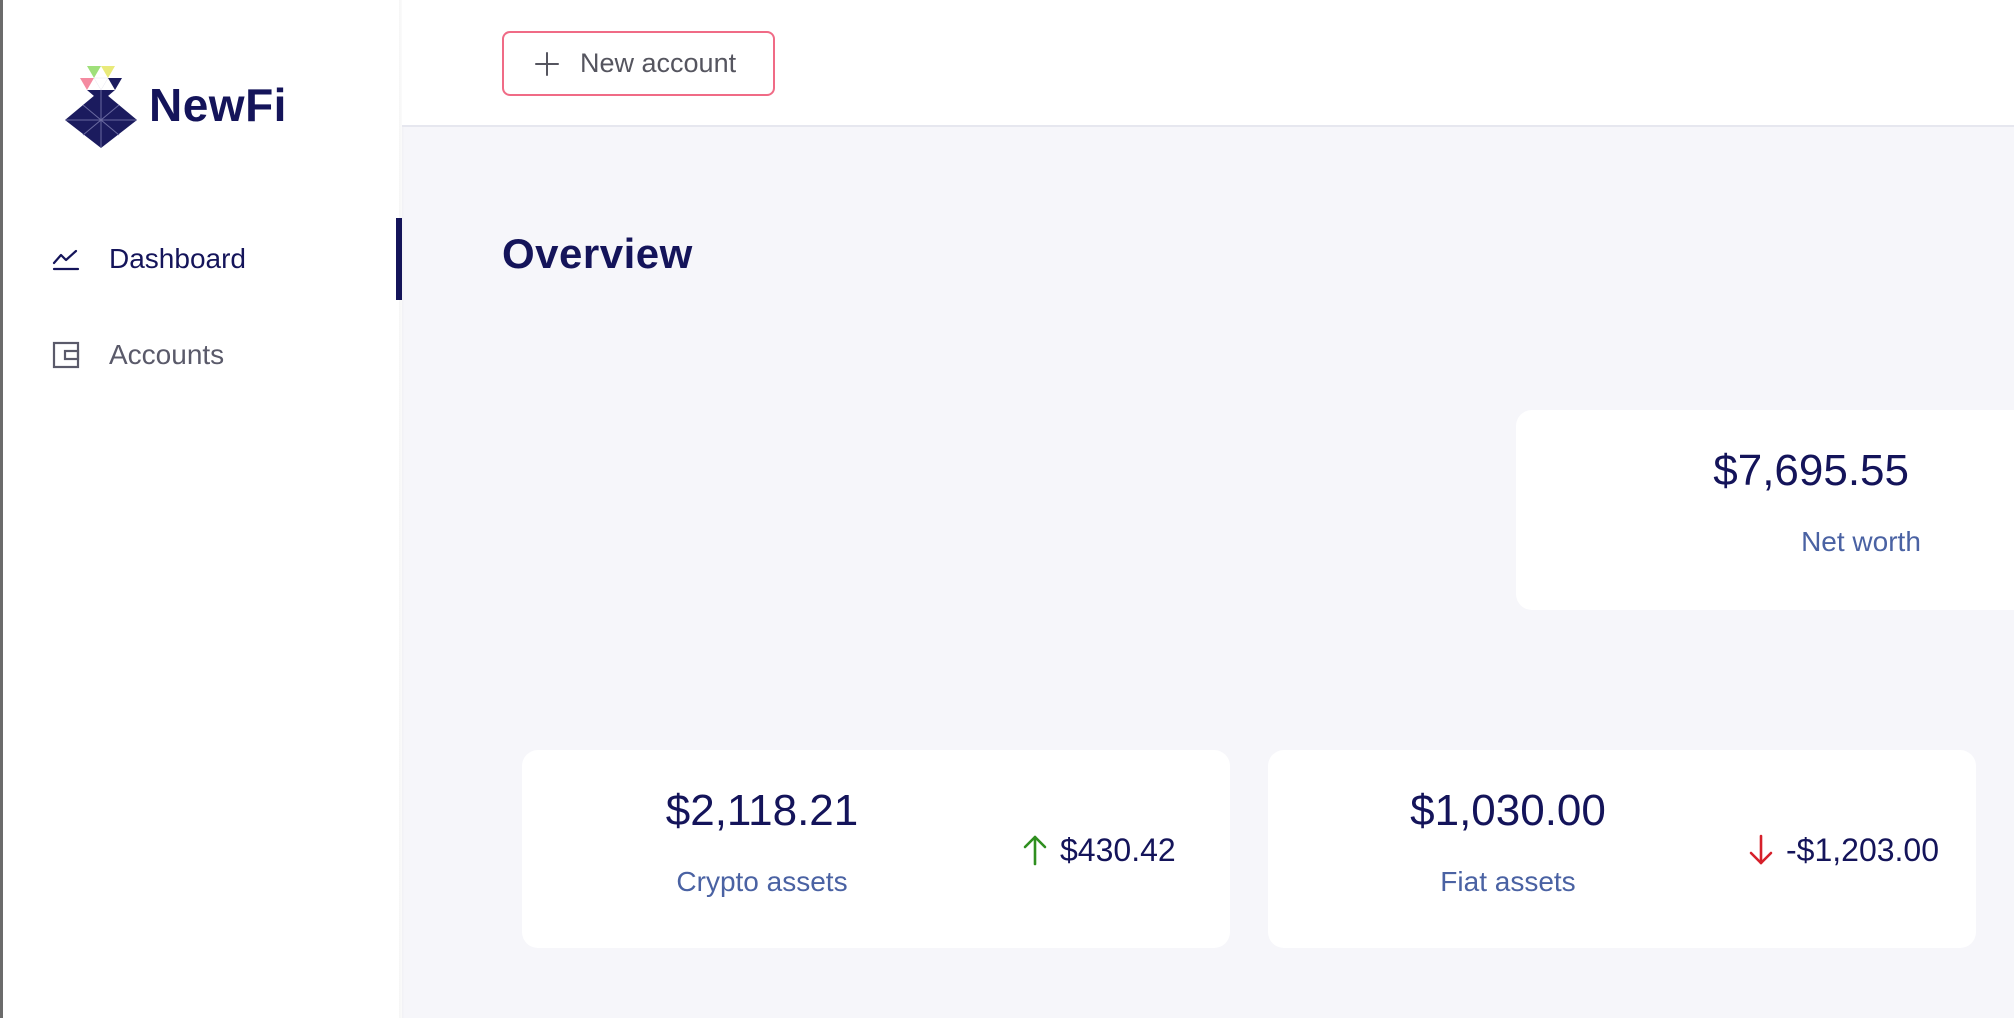  What do you see at coordinates (547, 63) in the screenshot?
I see `plus-icon` at bounding box center [547, 63].